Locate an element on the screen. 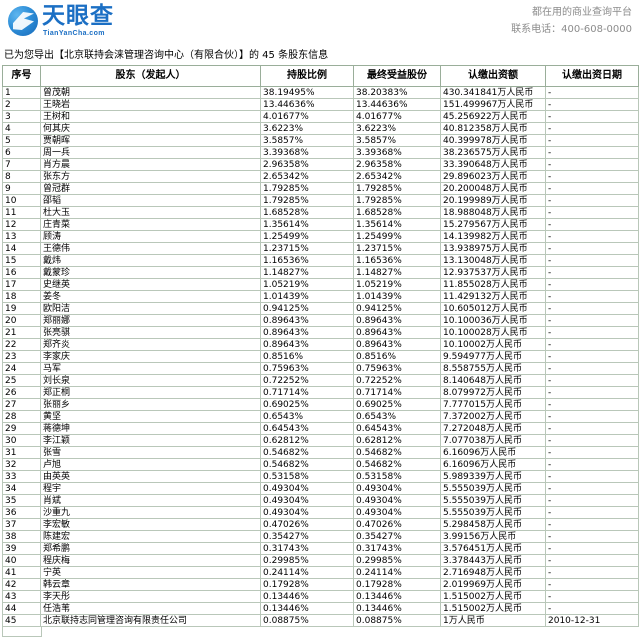  cell-index: 45 is located at coordinates (21, 620).